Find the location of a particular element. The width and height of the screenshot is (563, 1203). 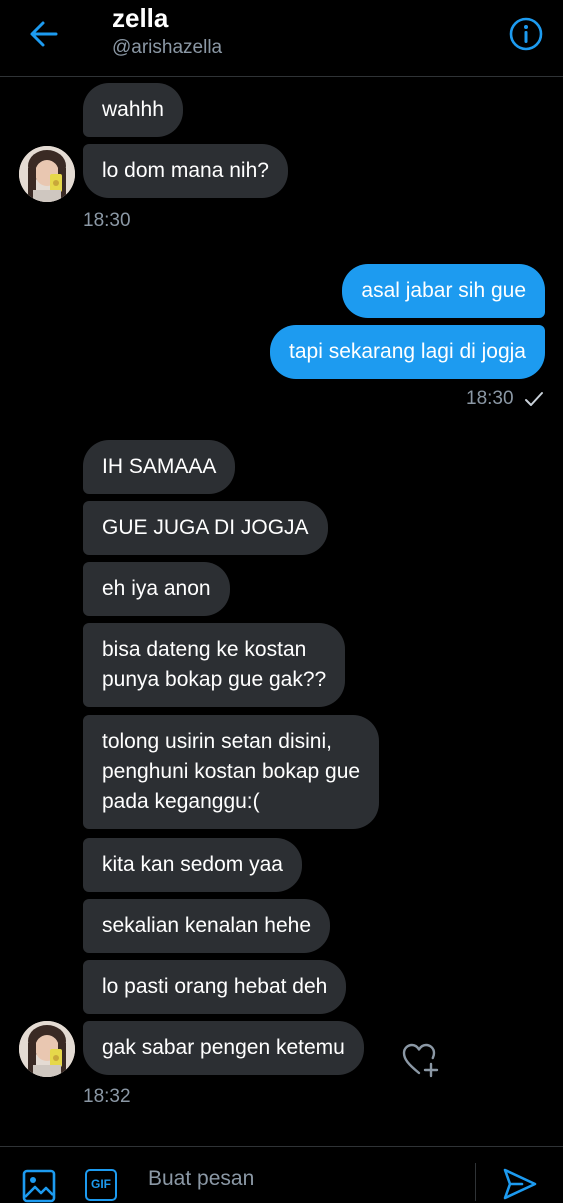

info-icon is located at coordinates (526, 34).